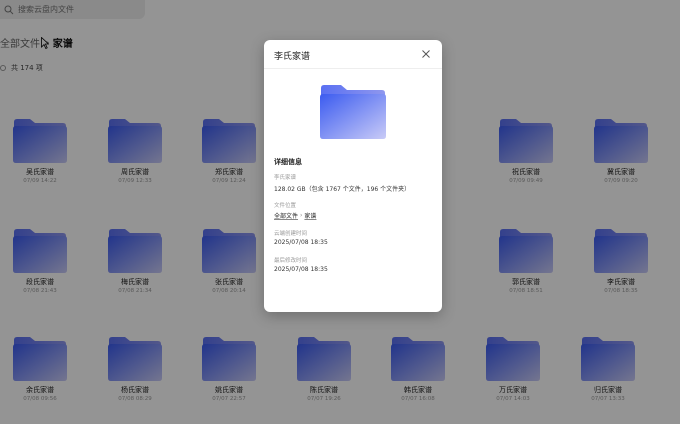  I want to click on folder-icon, so click(353, 112).